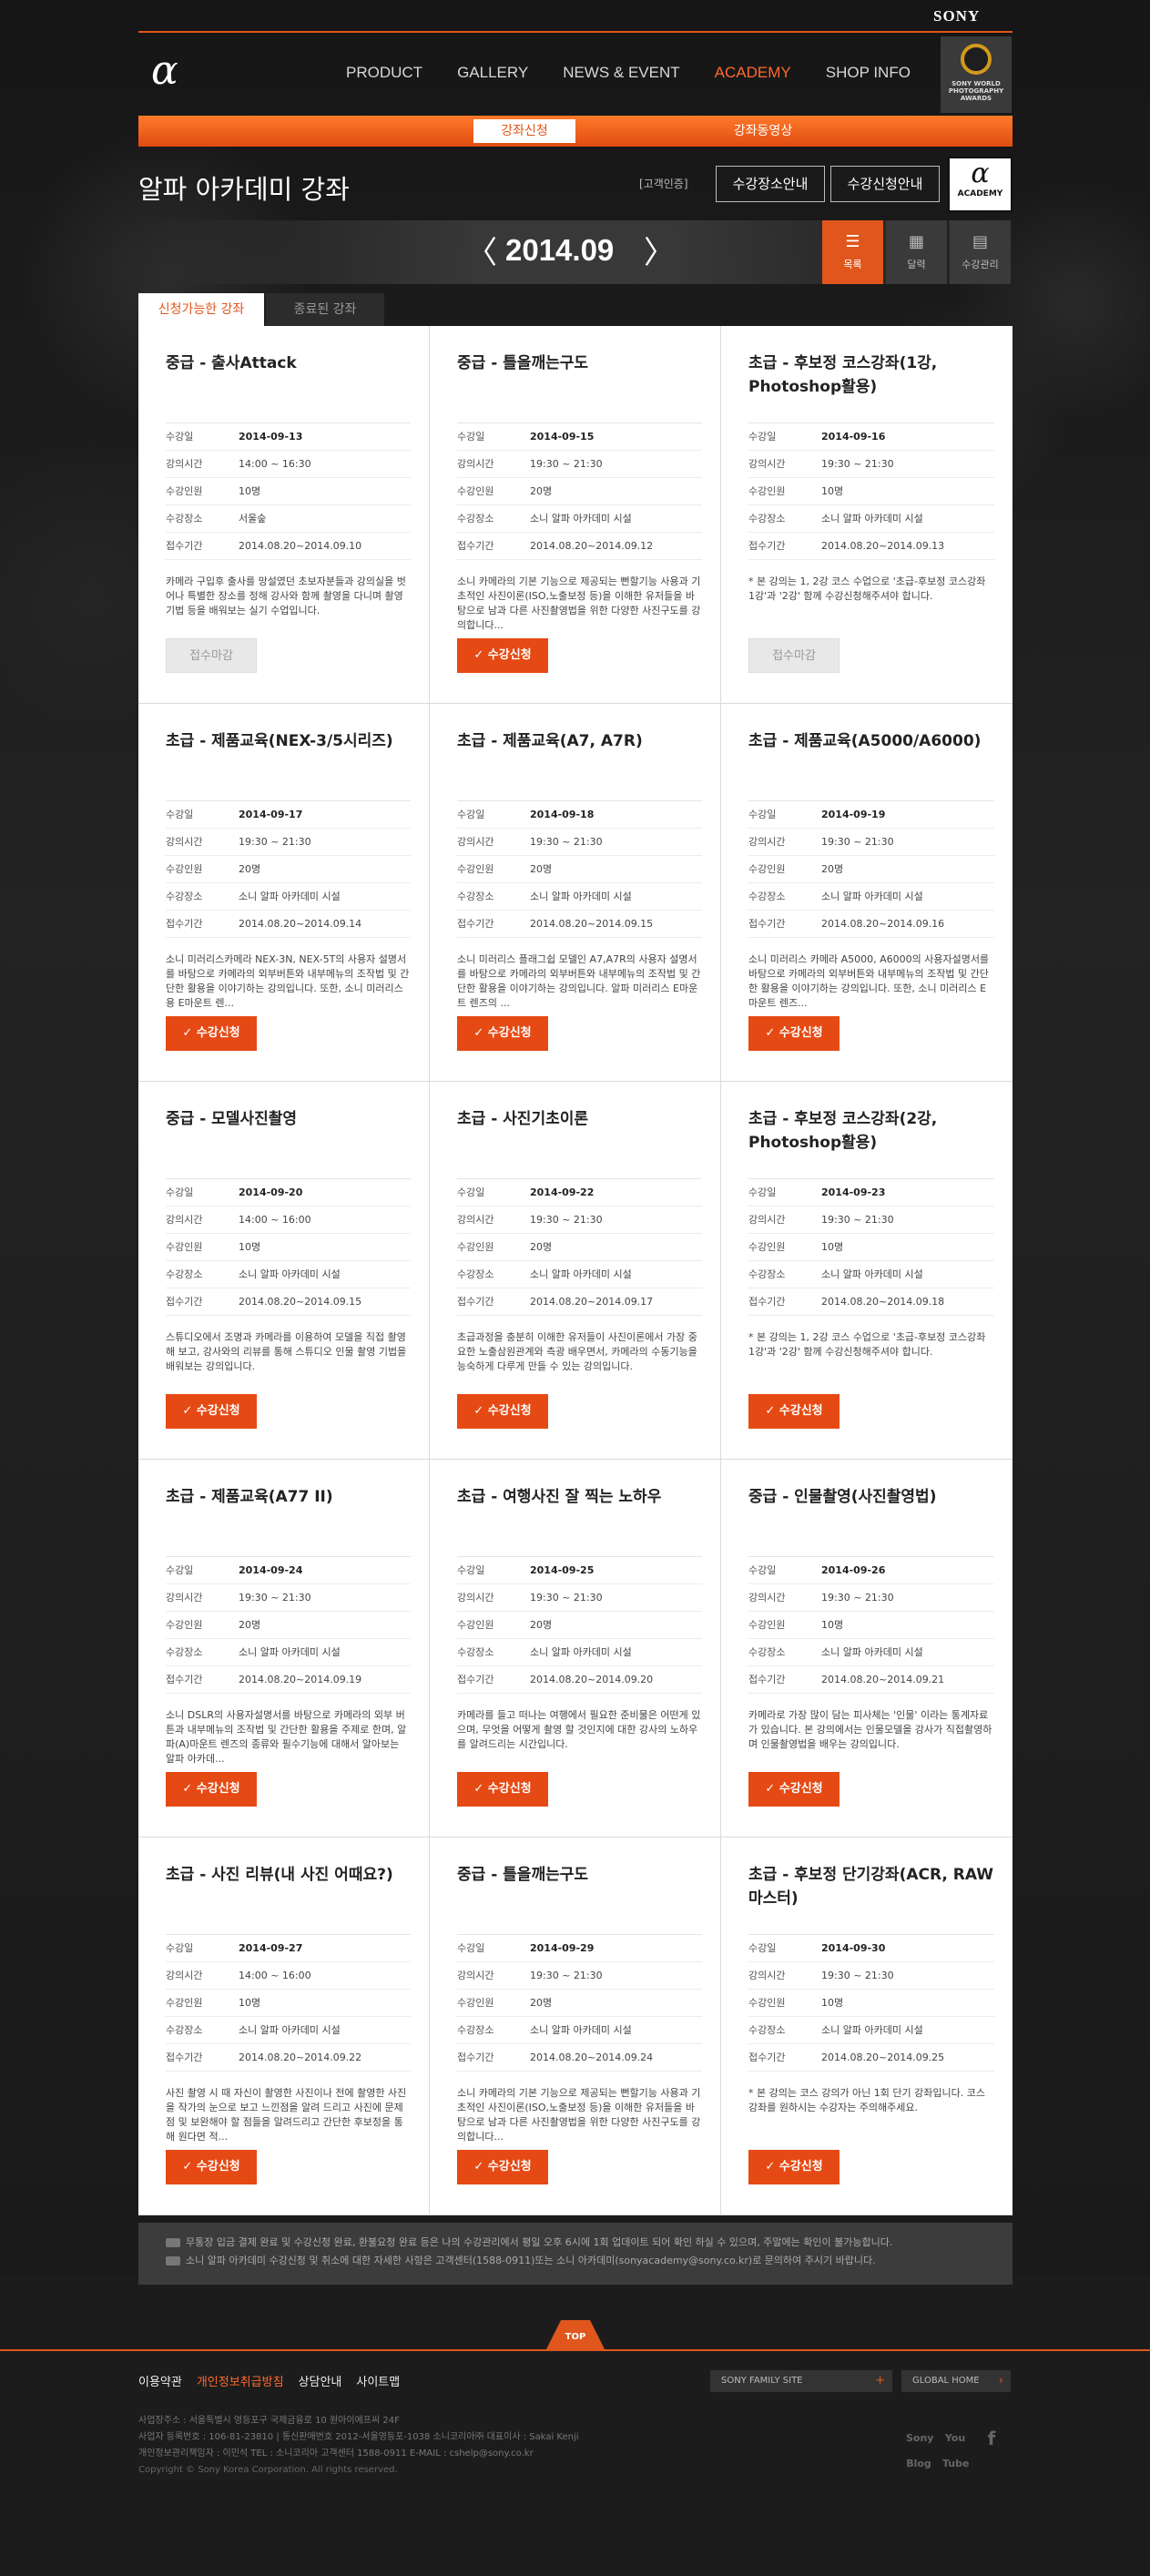 This screenshot has height=2576, width=1150. Describe the element at coordinates (976, 74) in the screenshot. I see `photography-awards-badge: SONY WORLD PHOTOGRAPHY AWARDS` at that location.